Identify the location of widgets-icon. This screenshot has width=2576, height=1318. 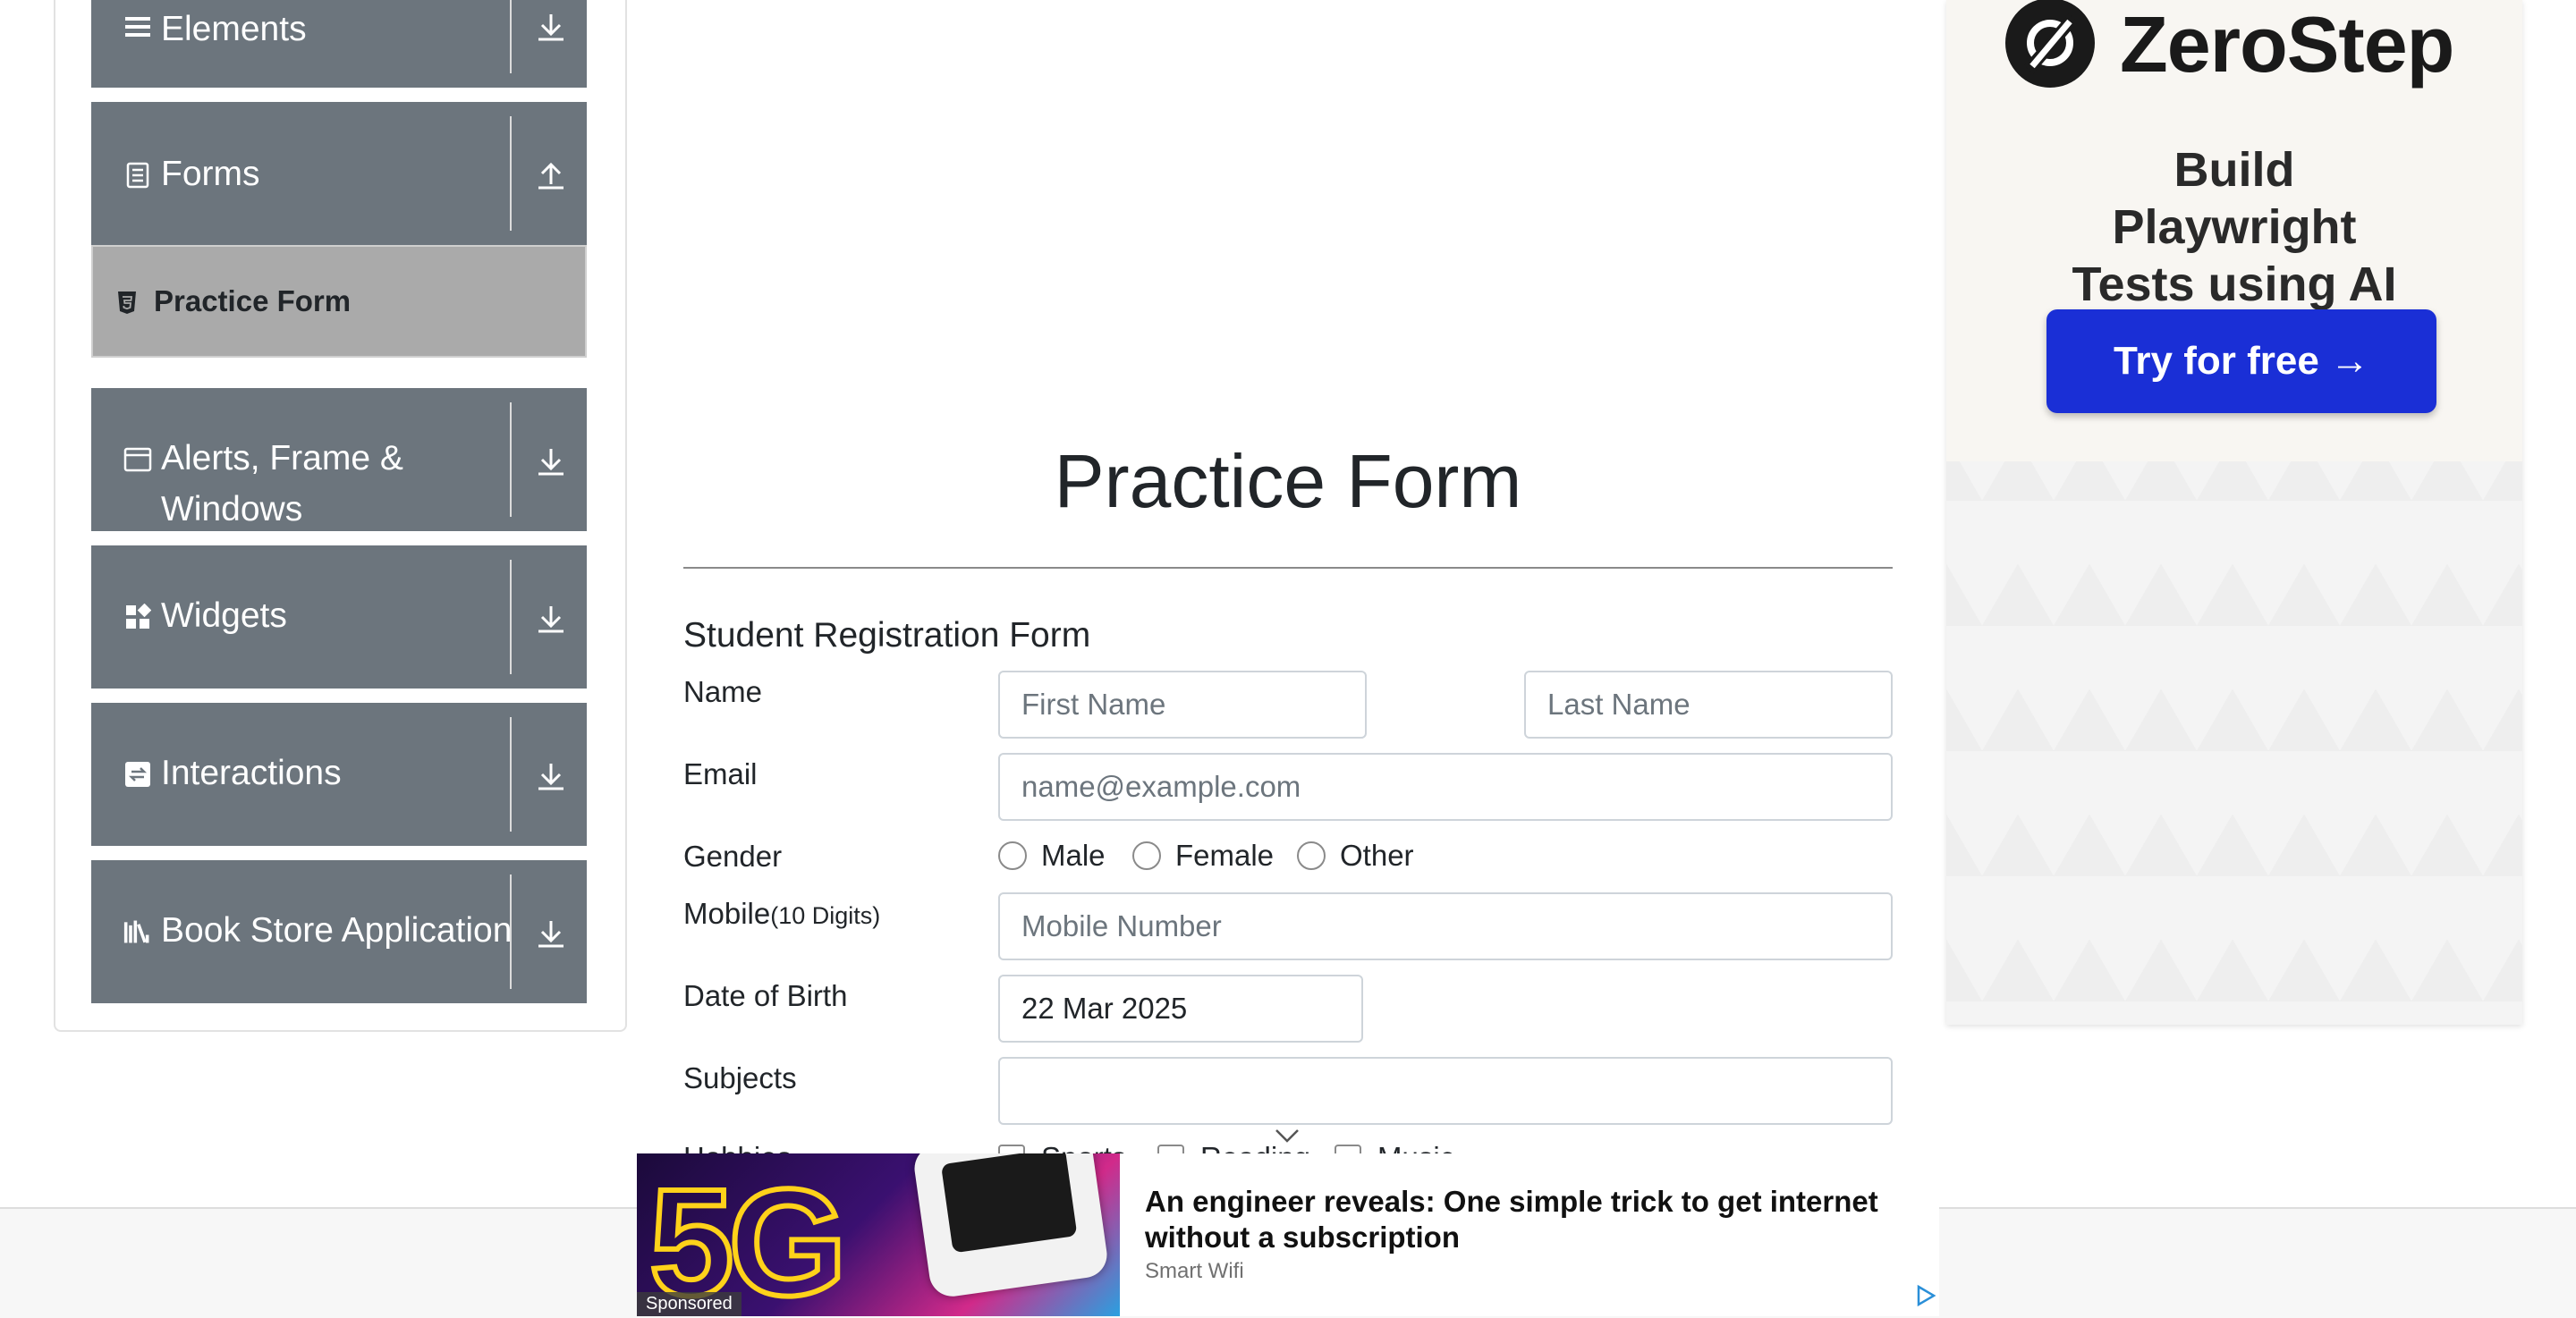
(137, 617).